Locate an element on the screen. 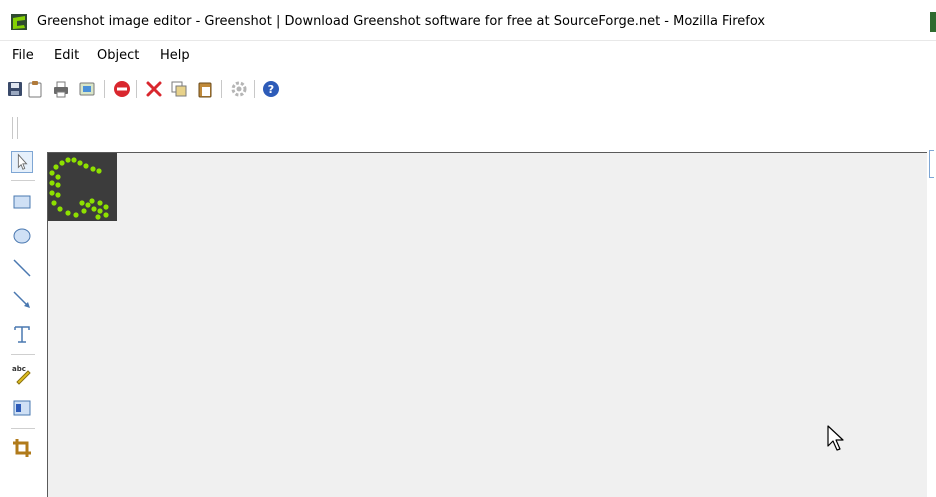  main-toolbar: ? is located at coordinates (468, 89).